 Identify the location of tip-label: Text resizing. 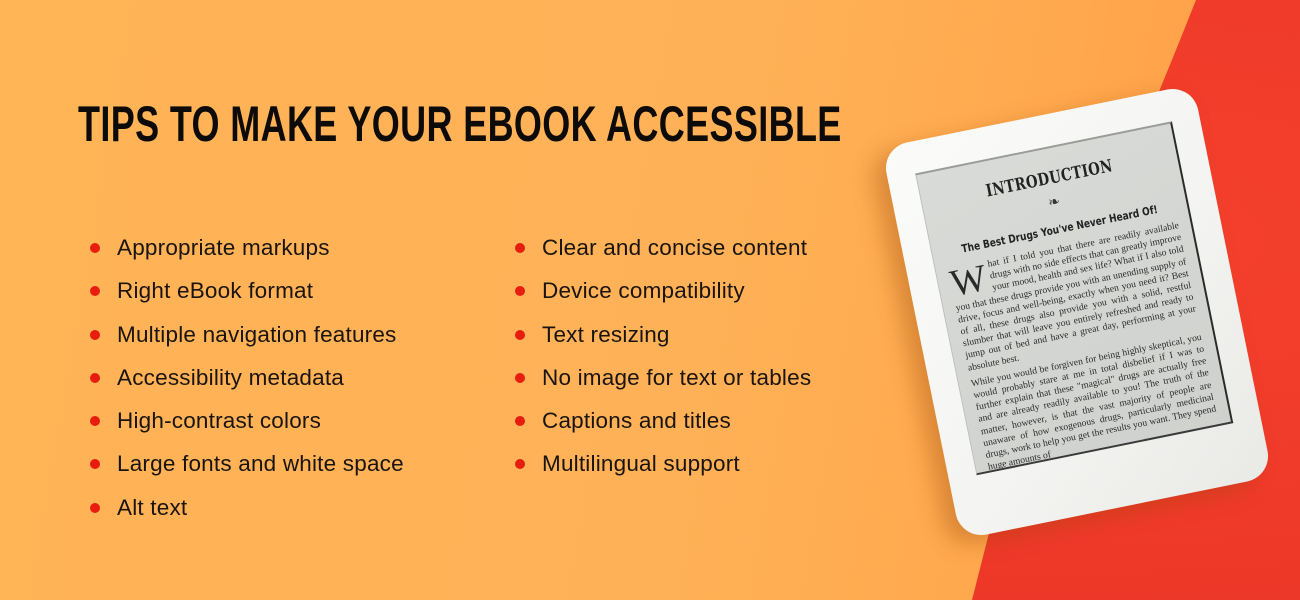
(606, 334).